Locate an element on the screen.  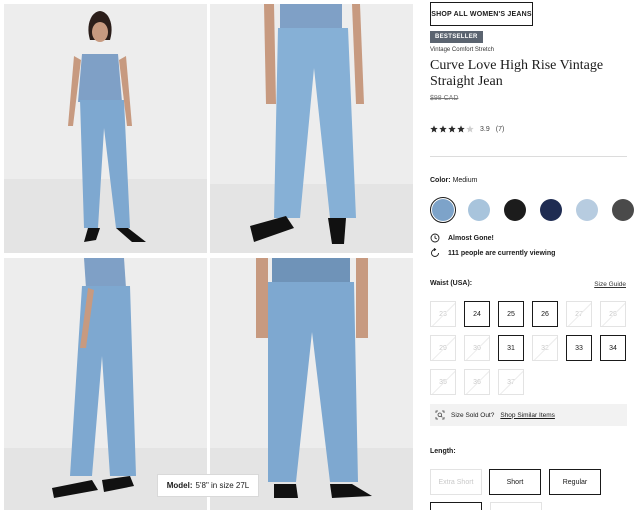
size-guide-link: Size Guide is located at coordinates (610, 284).